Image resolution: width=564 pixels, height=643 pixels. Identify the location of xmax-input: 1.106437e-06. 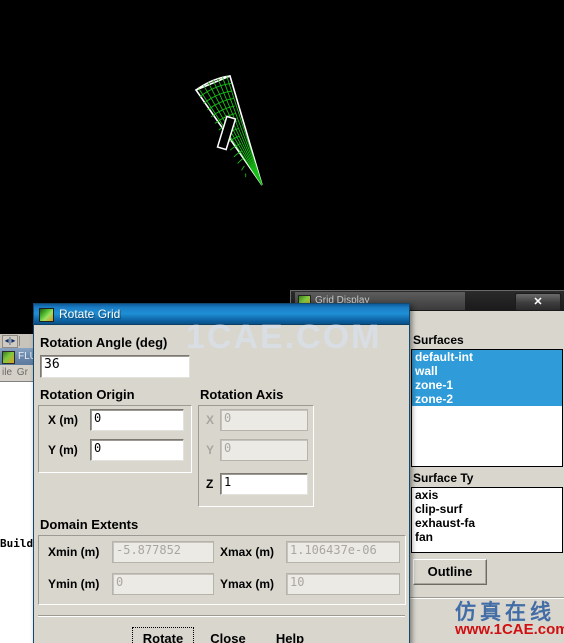
(343, 552).